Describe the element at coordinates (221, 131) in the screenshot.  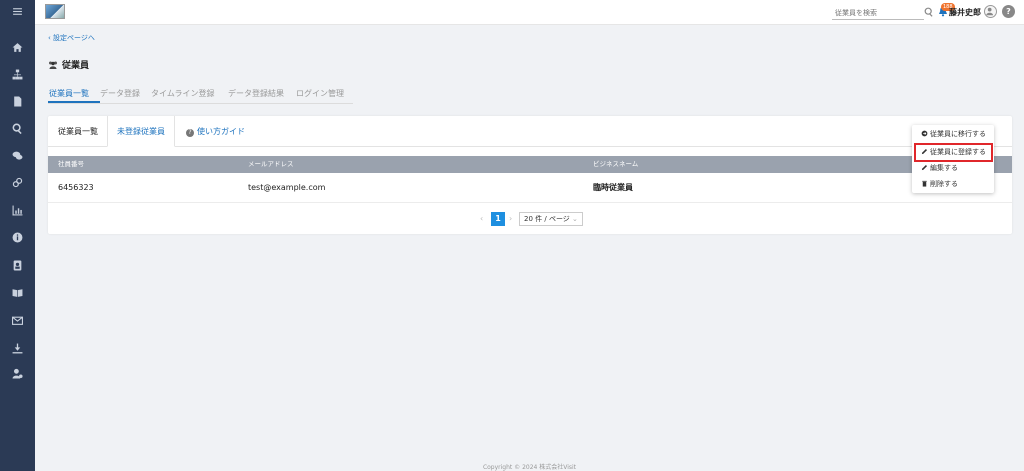
I see `usage-guide-label: 使い方ガイド` at that location.